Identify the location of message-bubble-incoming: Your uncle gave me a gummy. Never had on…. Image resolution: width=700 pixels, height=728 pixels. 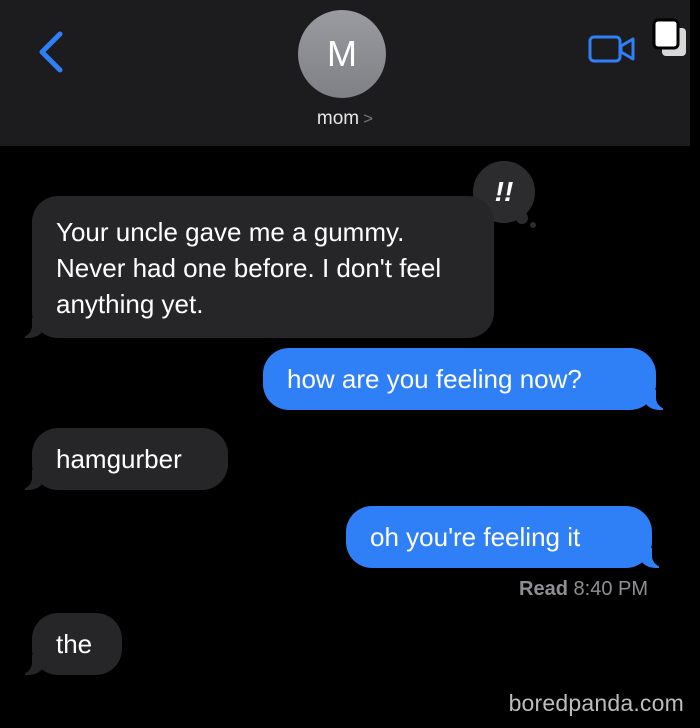
(255, 267).